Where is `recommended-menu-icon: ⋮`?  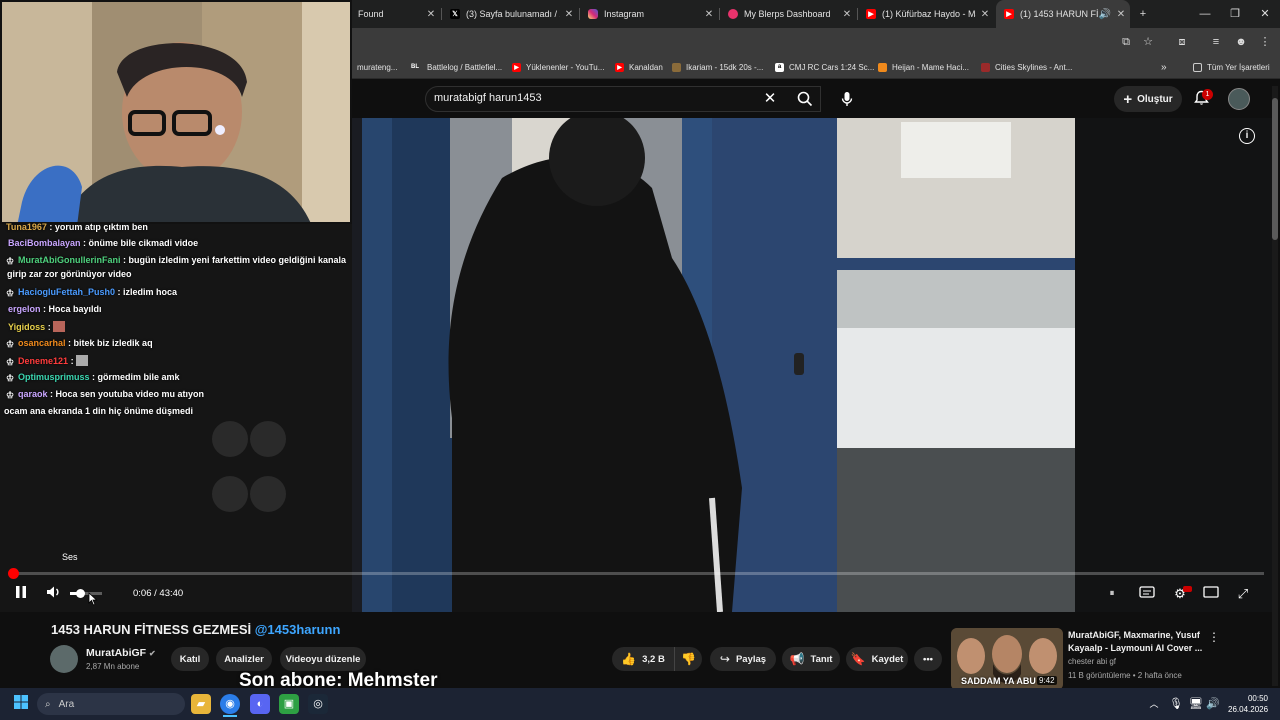 recommended-menu-icon: ⋮ is located at coordinates (1214, 637).